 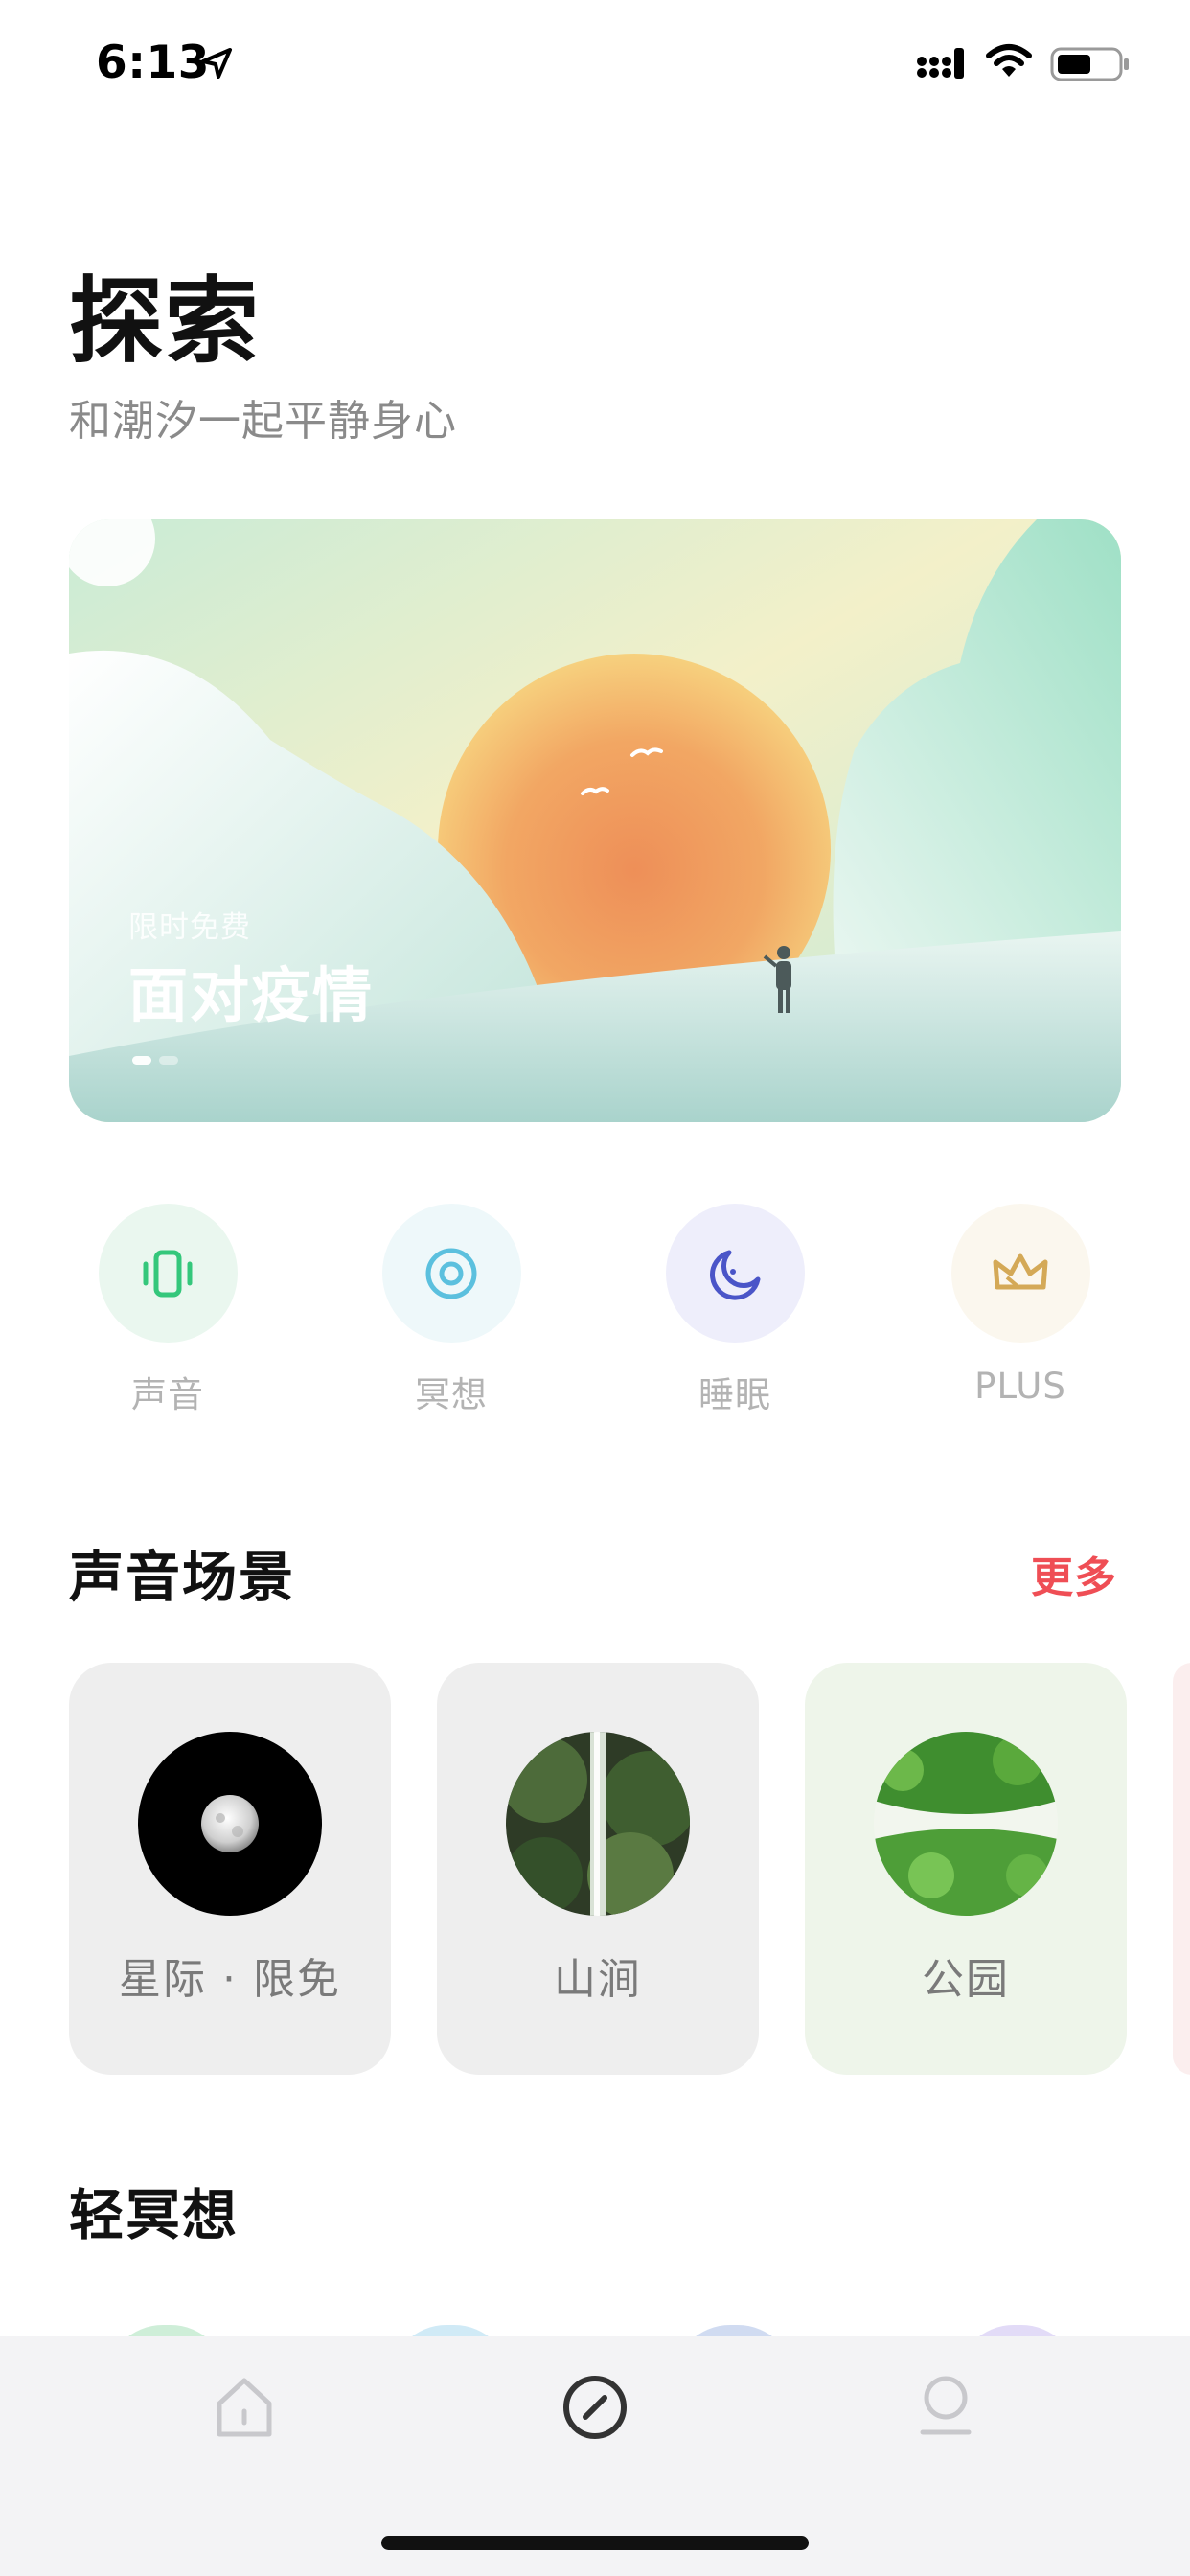 I want to click on category-plus-circle, so click(x=1020, y=1273).